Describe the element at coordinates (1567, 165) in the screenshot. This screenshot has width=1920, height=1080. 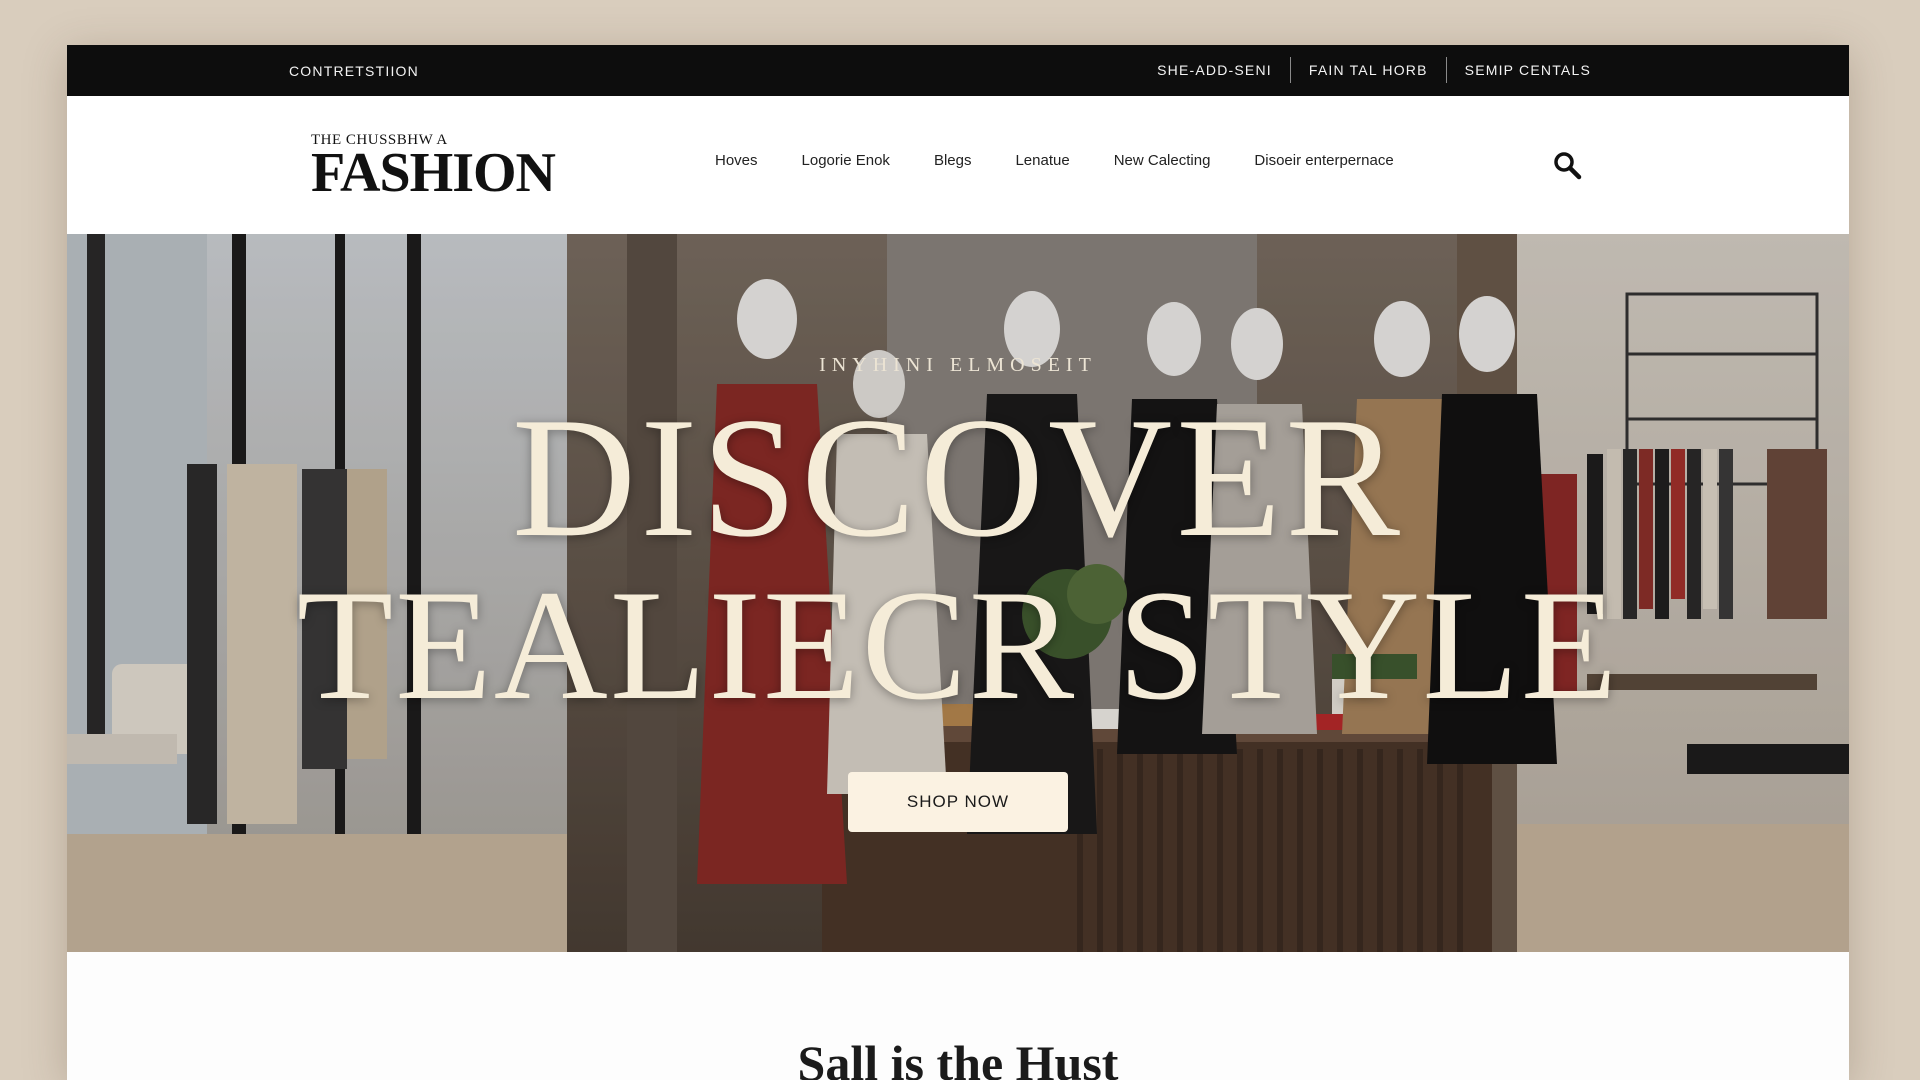
I see `search-icon` at that location.